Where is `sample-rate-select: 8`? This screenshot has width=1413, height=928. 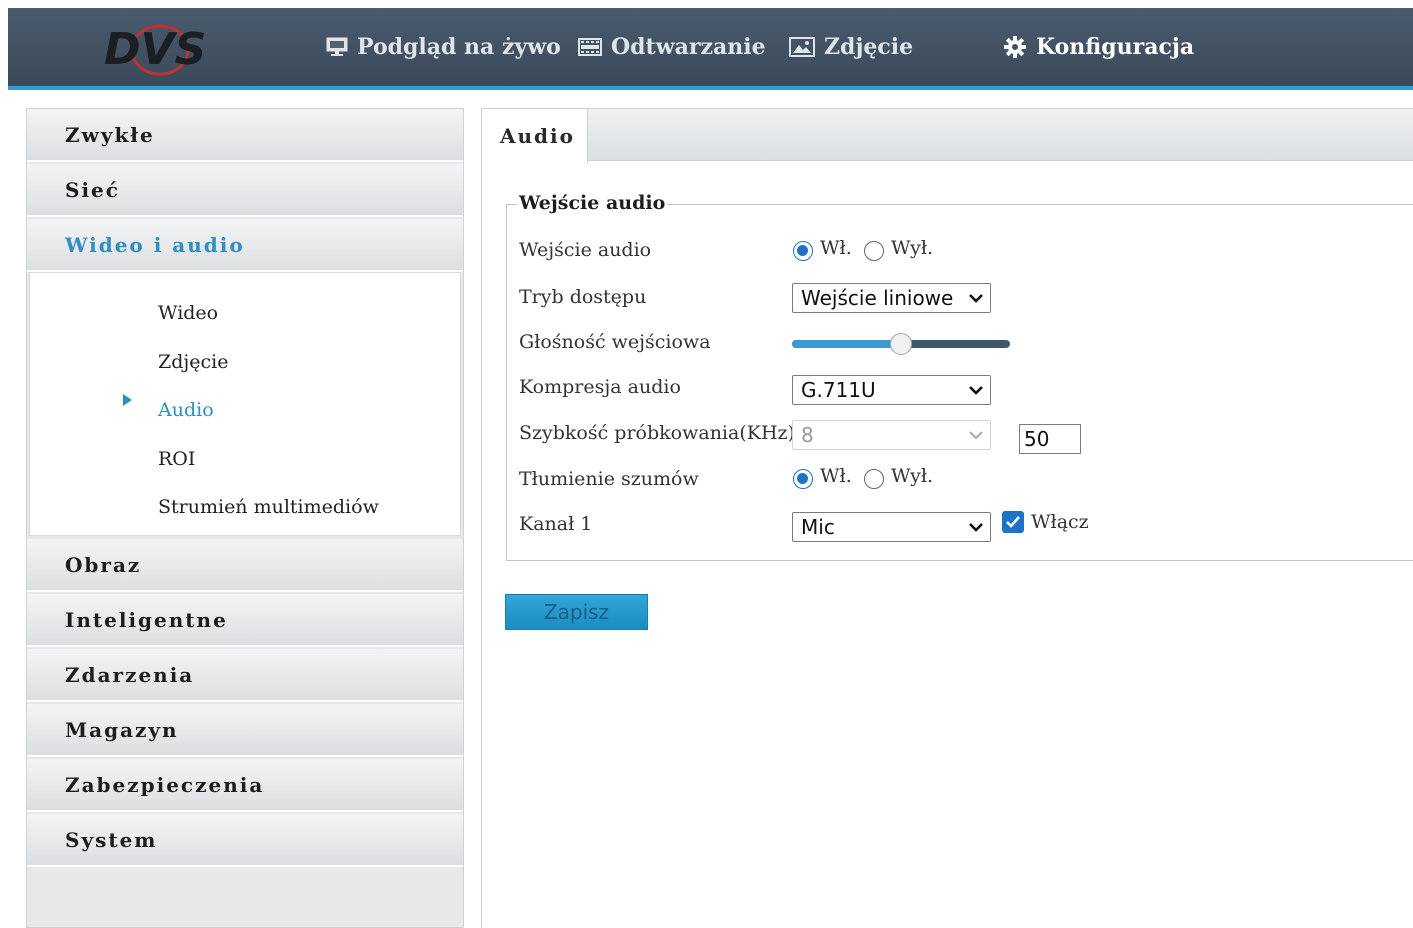
sample-rate-select: 8 is located at coordinates (891, 435).